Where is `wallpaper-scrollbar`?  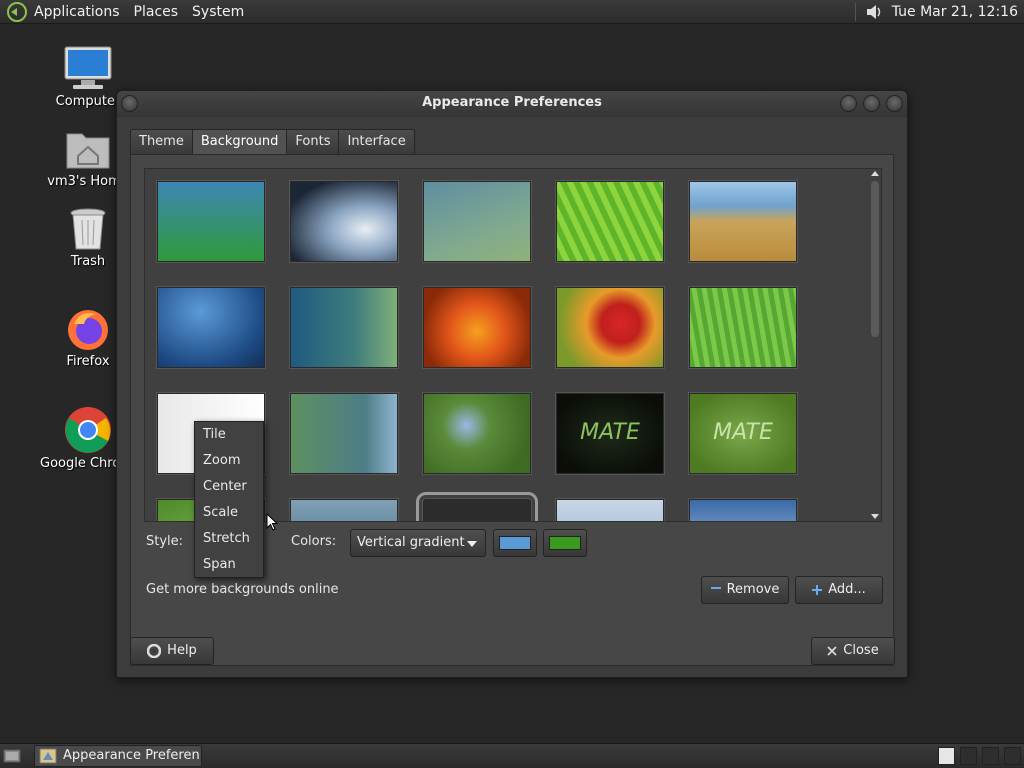
wallpaper-scrollbar is located at coordinates (875, 345).